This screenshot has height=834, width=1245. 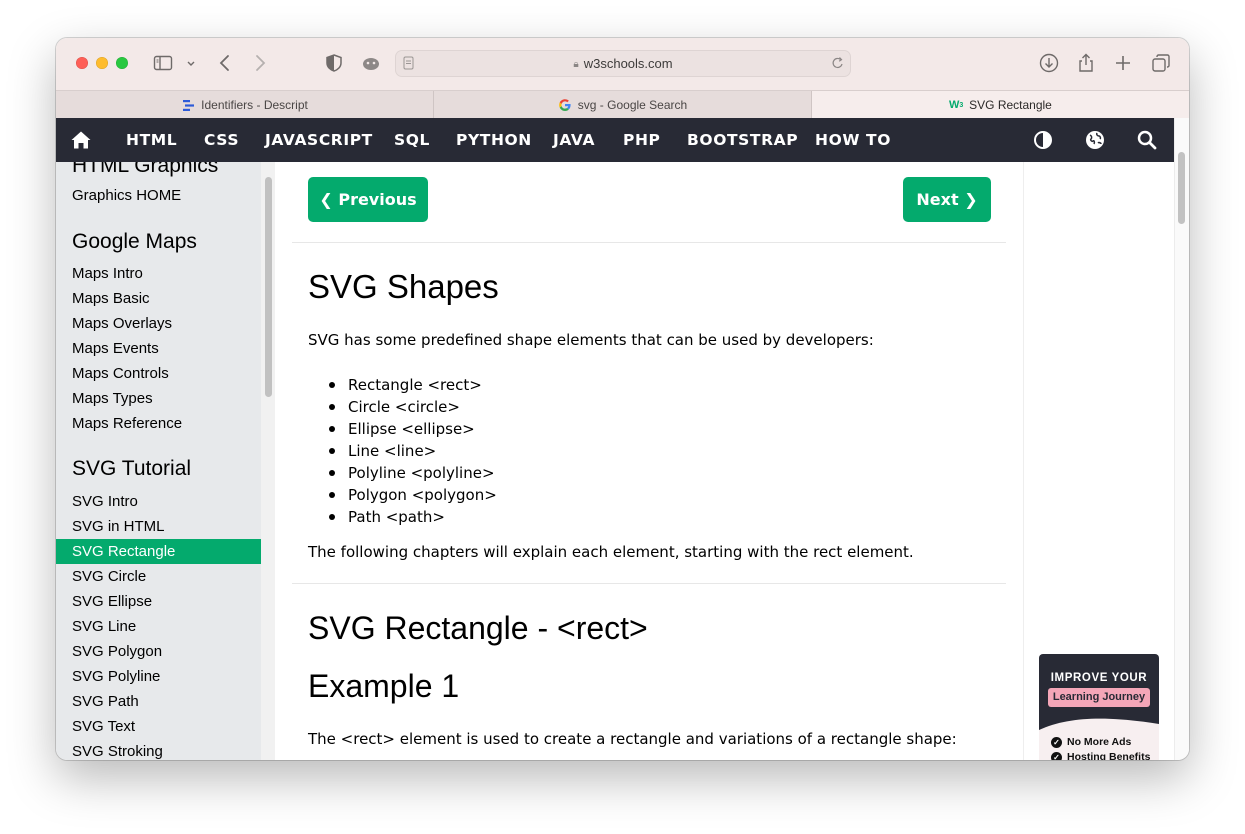 What do you see at coordinates (158, 676) in the screenshot?
I see `sidebar-item-svg-polyline: SVG Polyline` at bounding box center [158, 676].